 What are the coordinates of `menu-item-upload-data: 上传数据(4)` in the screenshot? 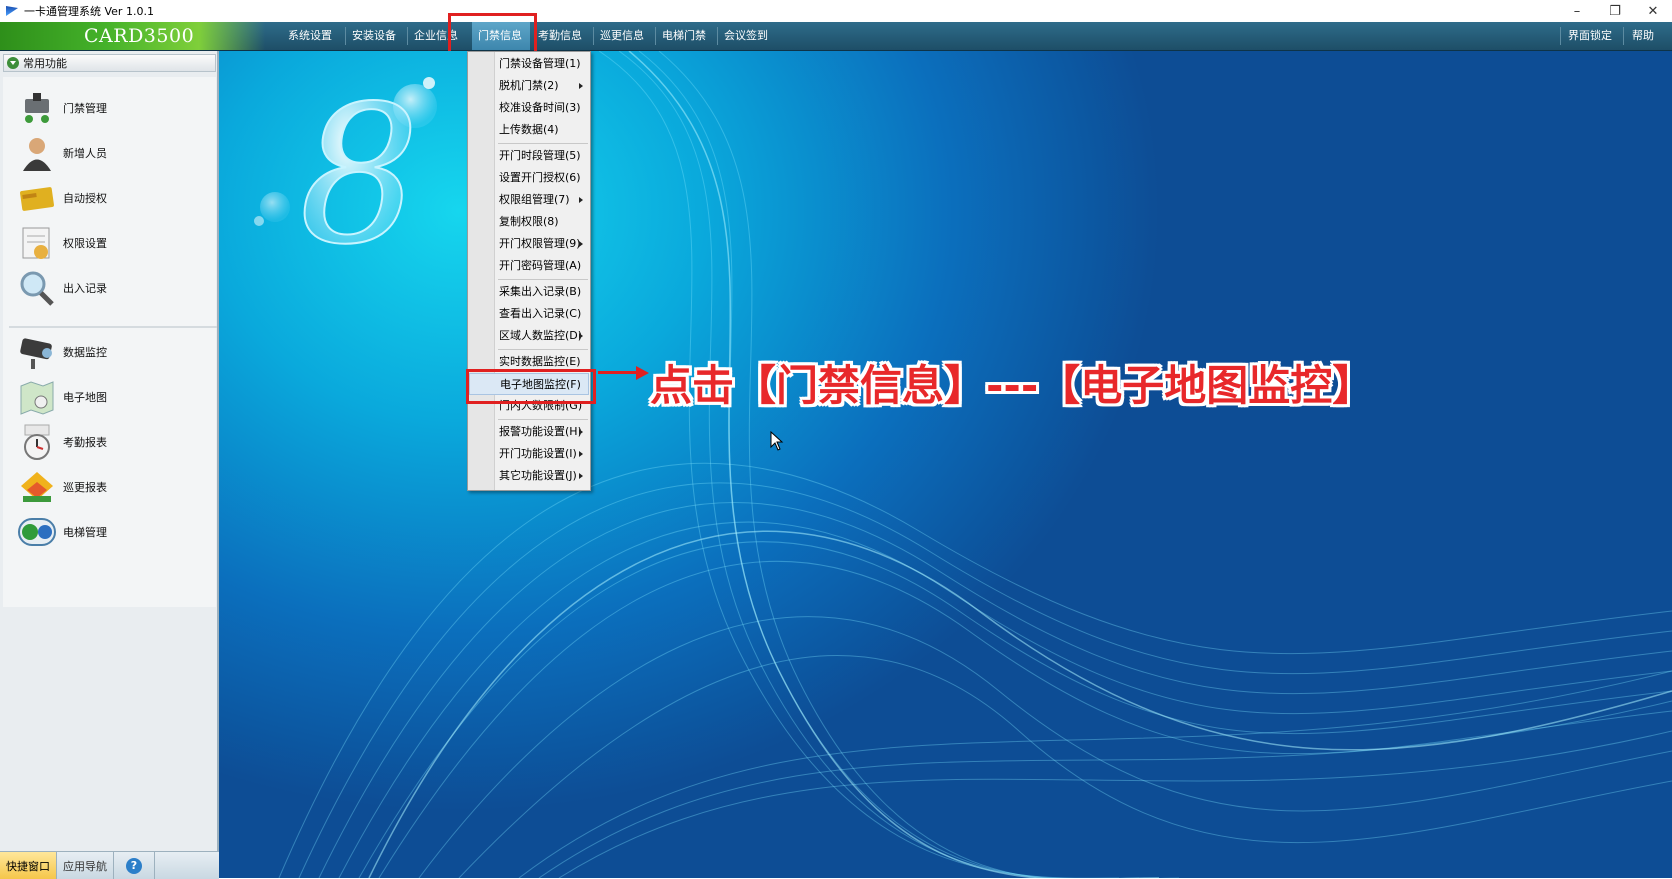 It's located at (529, 130).